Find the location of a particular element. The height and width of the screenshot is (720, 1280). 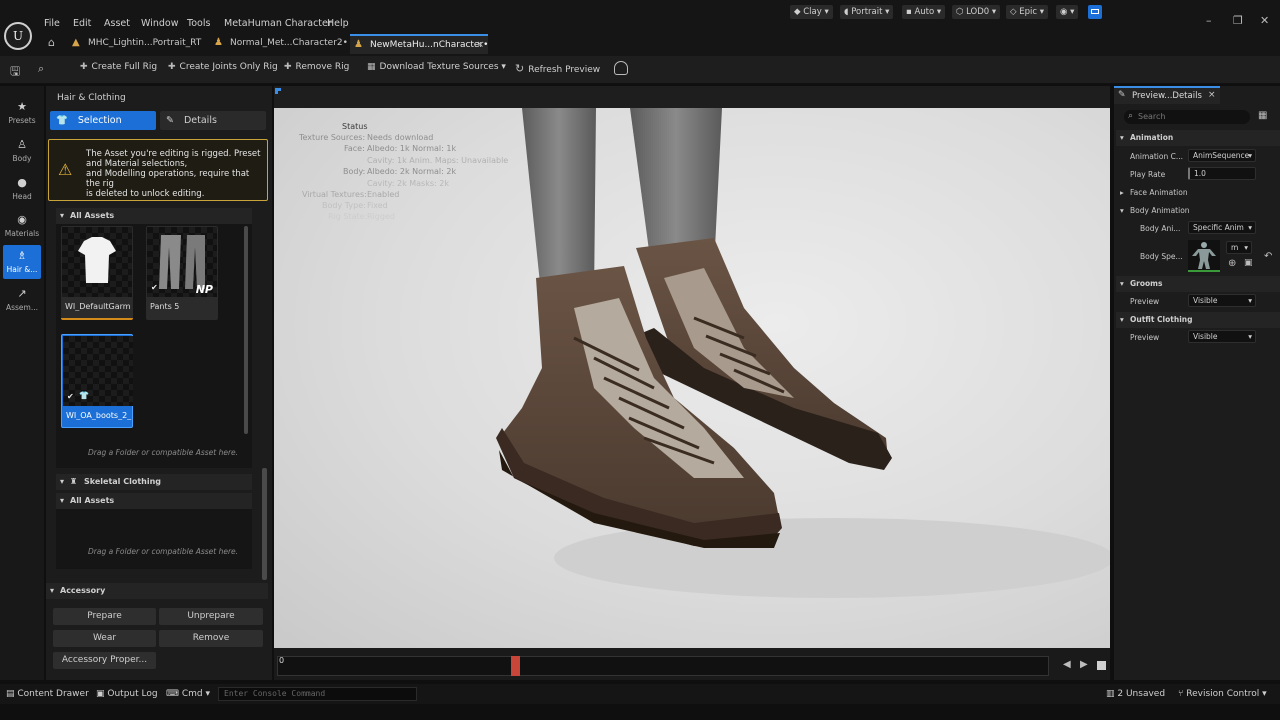

quality-icon: ◇ is located at coordinates (1015, 12).